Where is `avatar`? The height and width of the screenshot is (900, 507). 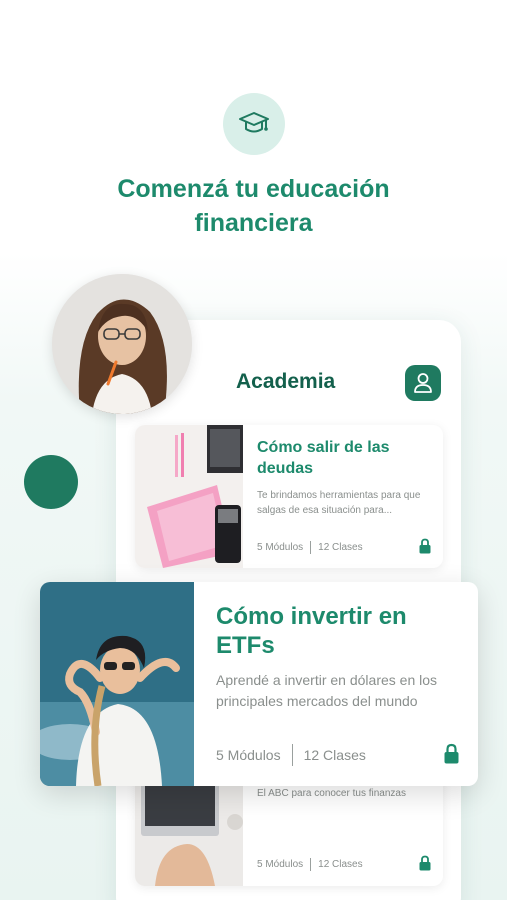 avatar is located at coordinates (122, 344).